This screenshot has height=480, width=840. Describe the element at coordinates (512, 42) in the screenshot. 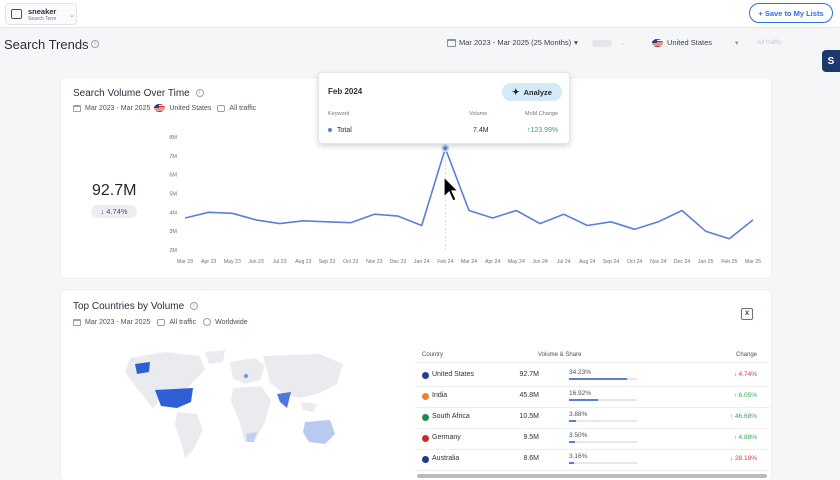

I see `date-range-filter: Mar 2023 - Mar 2025 (25 Months) ▾` at that location.